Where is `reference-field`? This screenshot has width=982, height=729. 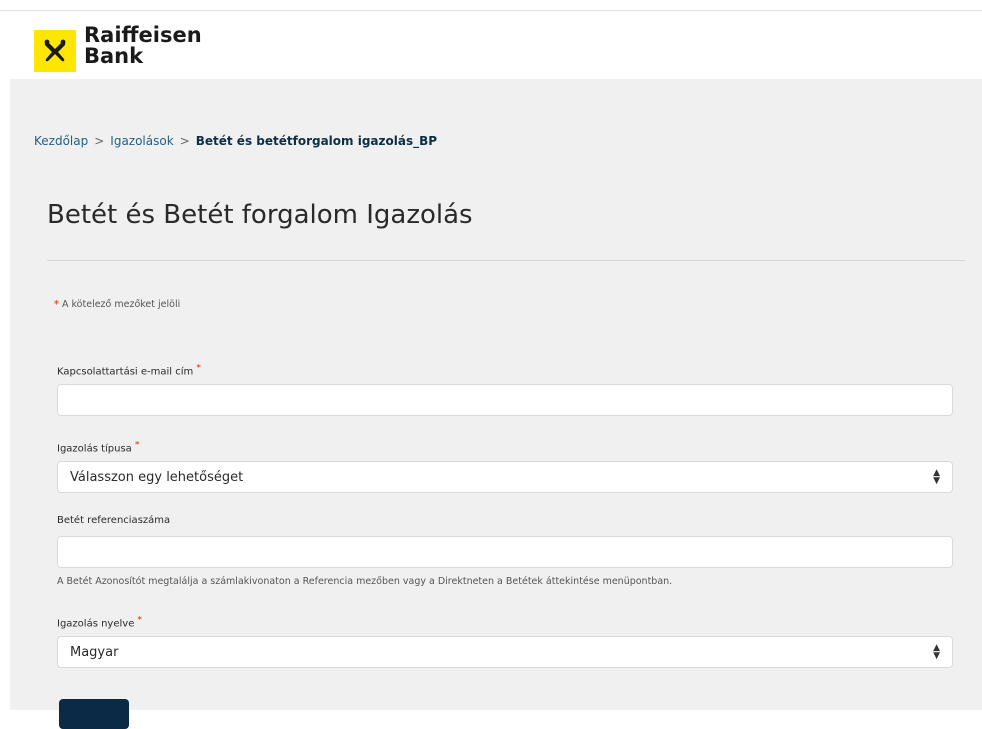 reference-field is located at coordinates (505, 552).